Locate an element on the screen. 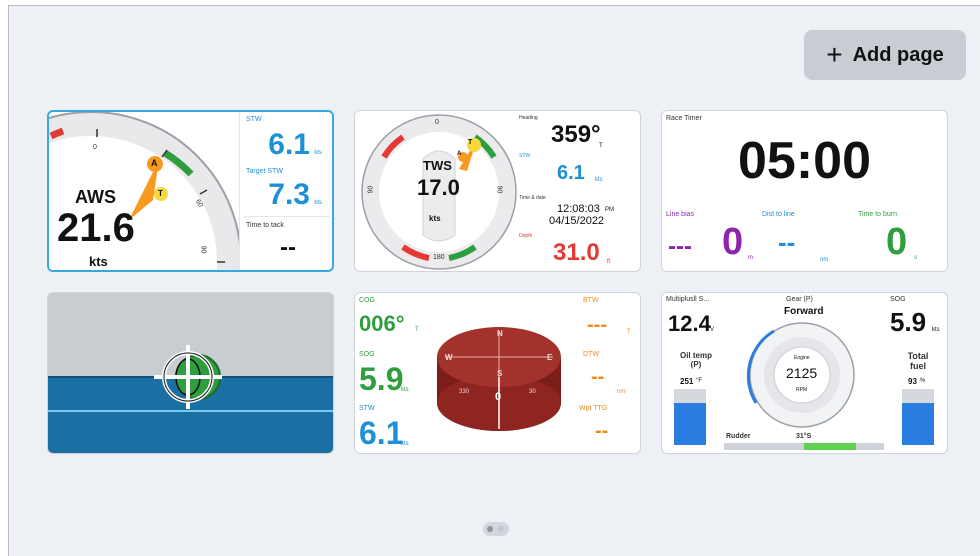 The height and width of the screenshot is (556, 980). rose-s: S is located at coordinates (500, 373).